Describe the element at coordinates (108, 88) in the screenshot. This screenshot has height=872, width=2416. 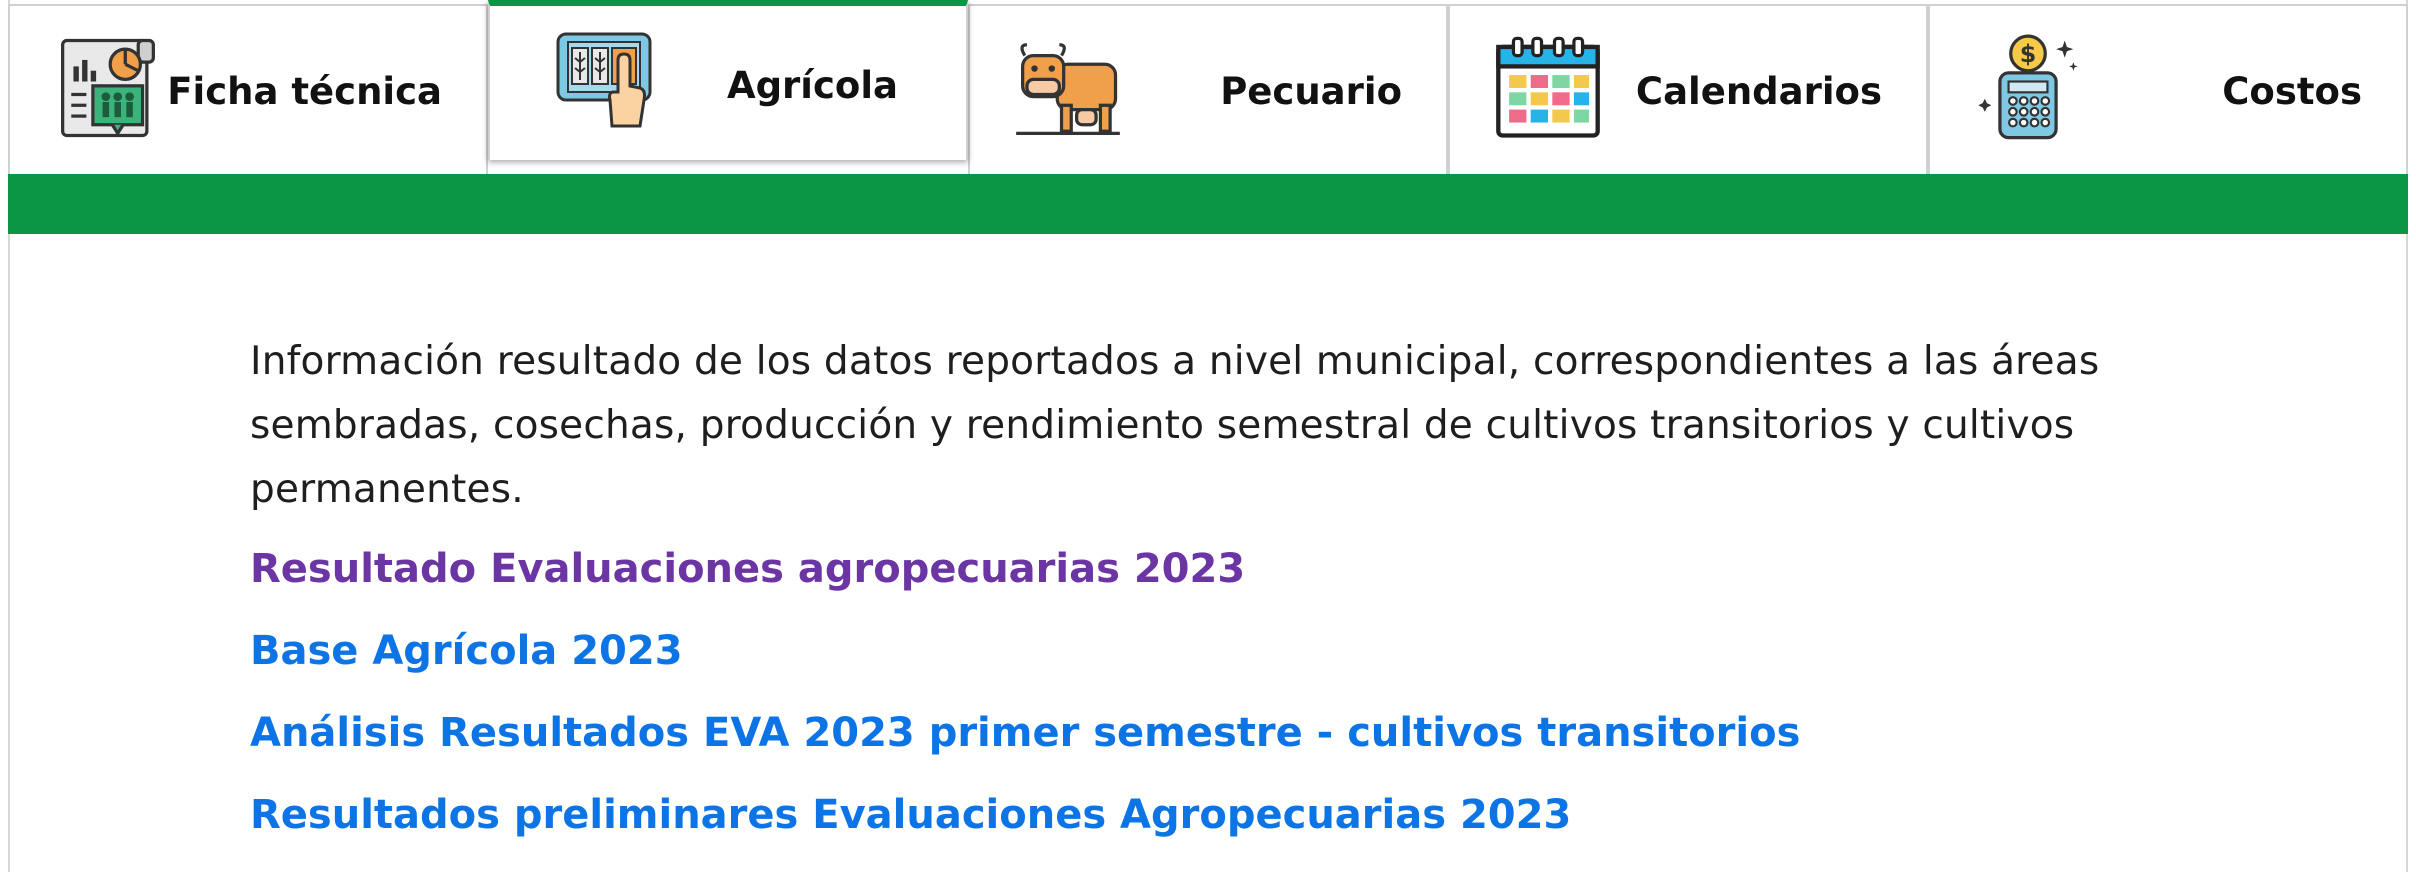
I see `report-chart-icon` at that location.